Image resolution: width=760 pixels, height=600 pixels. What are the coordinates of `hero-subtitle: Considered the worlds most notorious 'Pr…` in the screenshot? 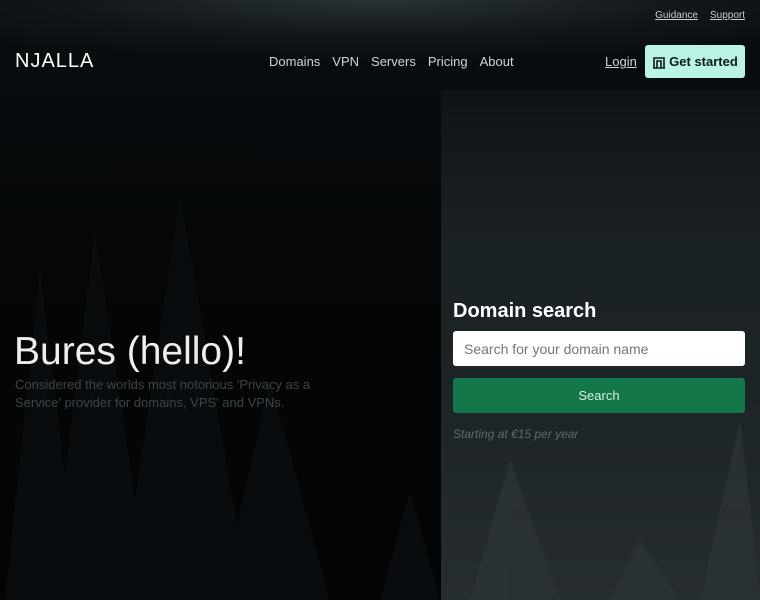 It's located at (163, 393).